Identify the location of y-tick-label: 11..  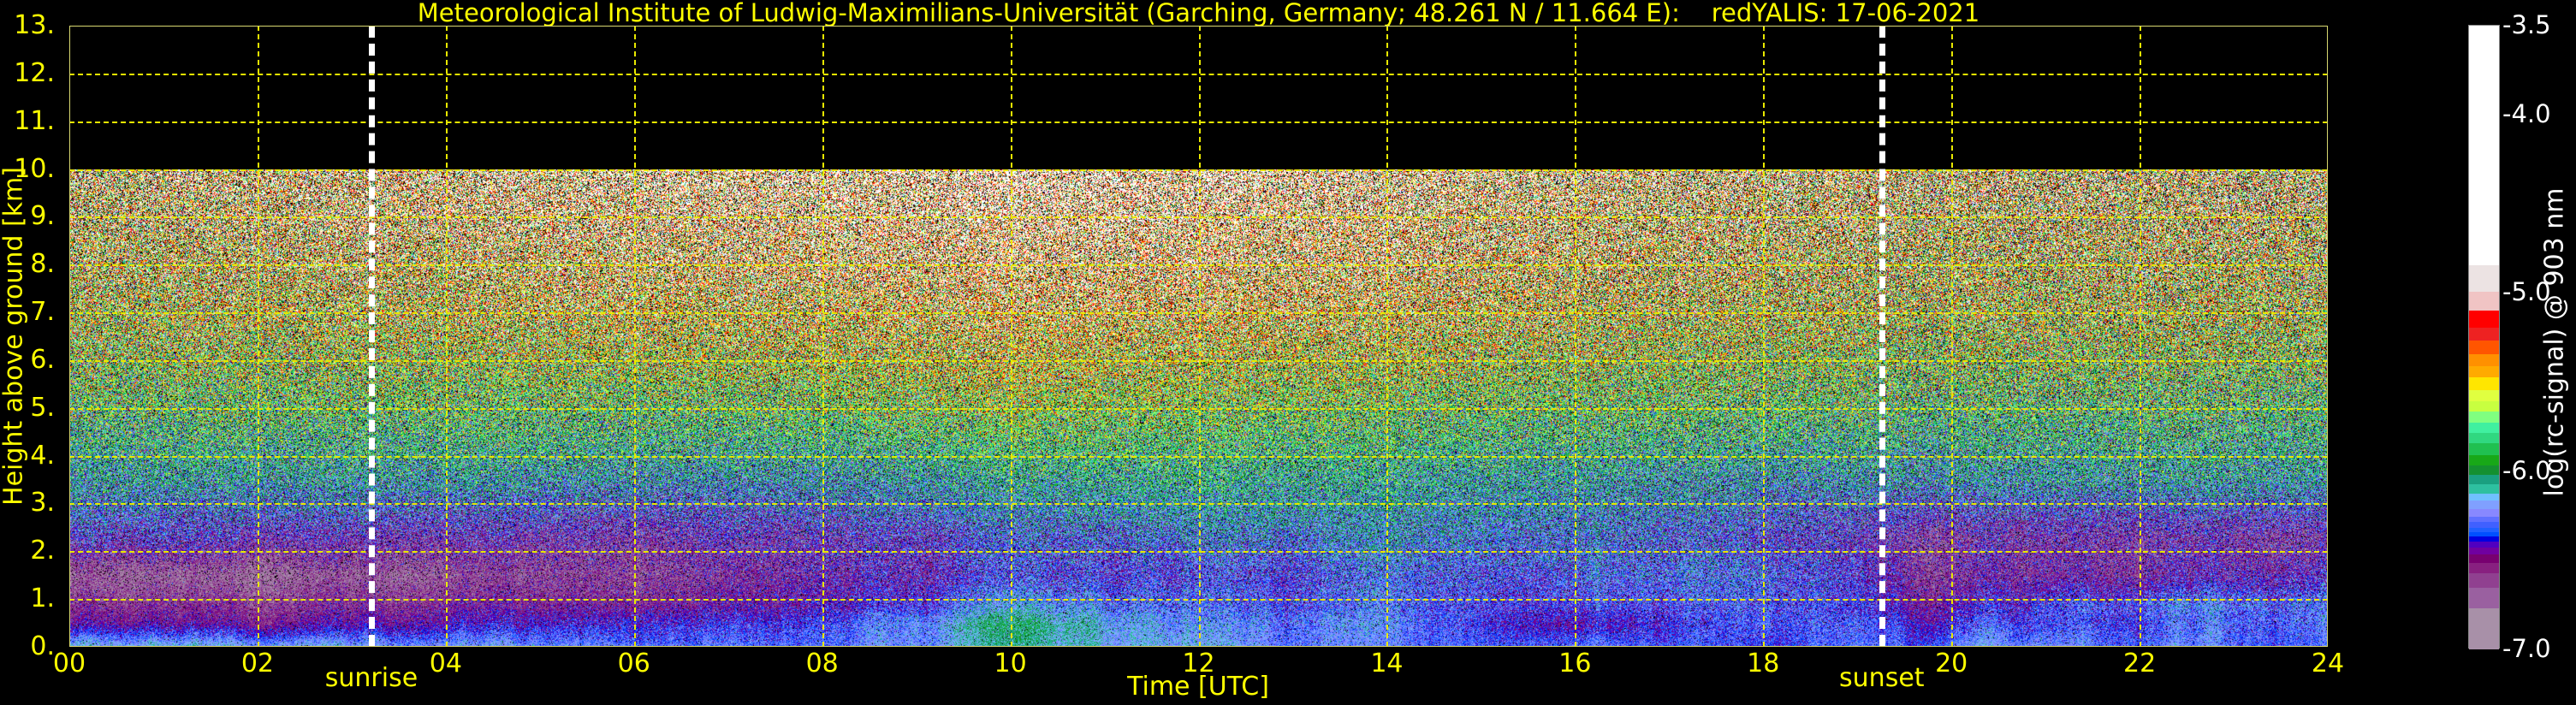
(34, 120).